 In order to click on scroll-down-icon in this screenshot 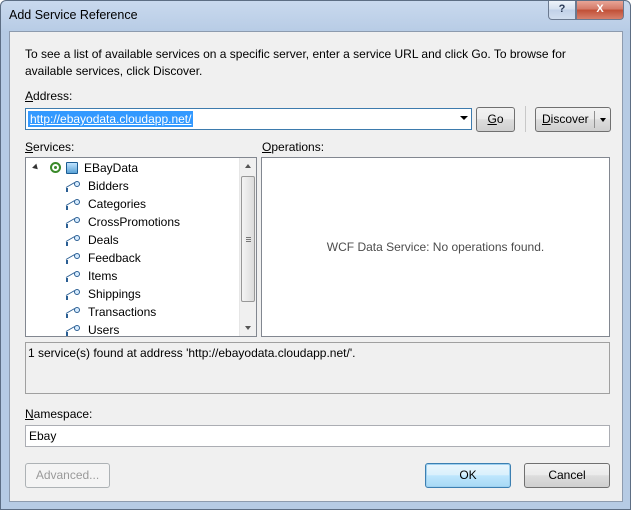, I will do `click(248, 328)`.